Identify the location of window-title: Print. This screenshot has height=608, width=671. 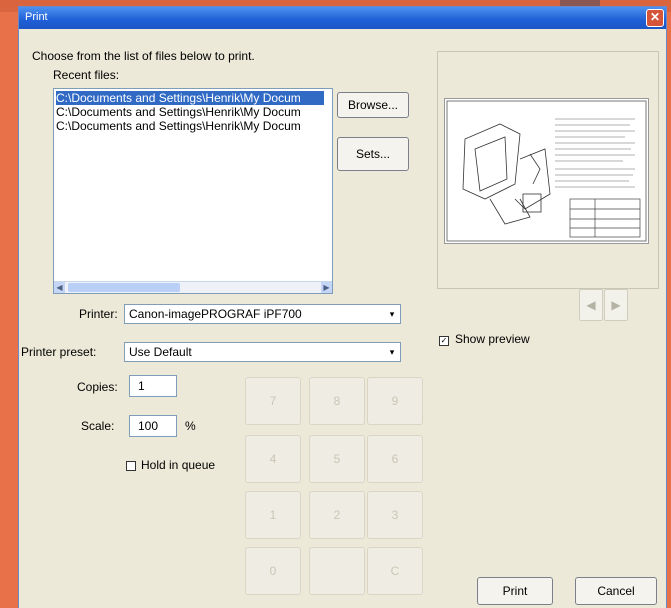
(36, 17).